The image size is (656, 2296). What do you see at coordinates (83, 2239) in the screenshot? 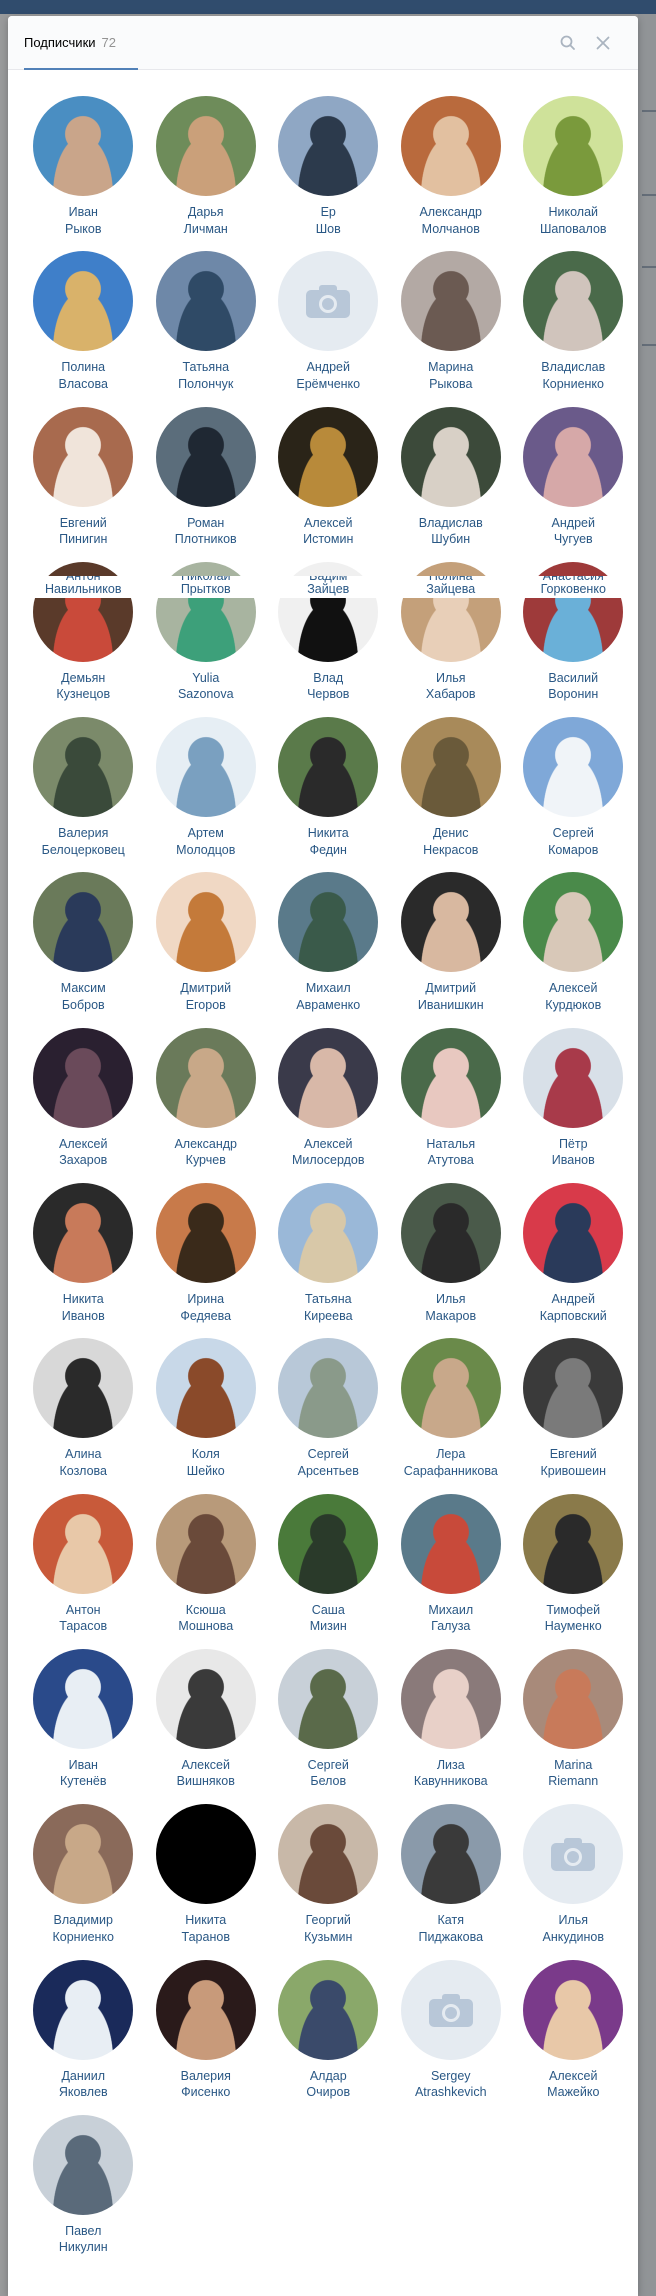
I see `follower-name: Павел Никулин` at bounding box center [83, 2239].